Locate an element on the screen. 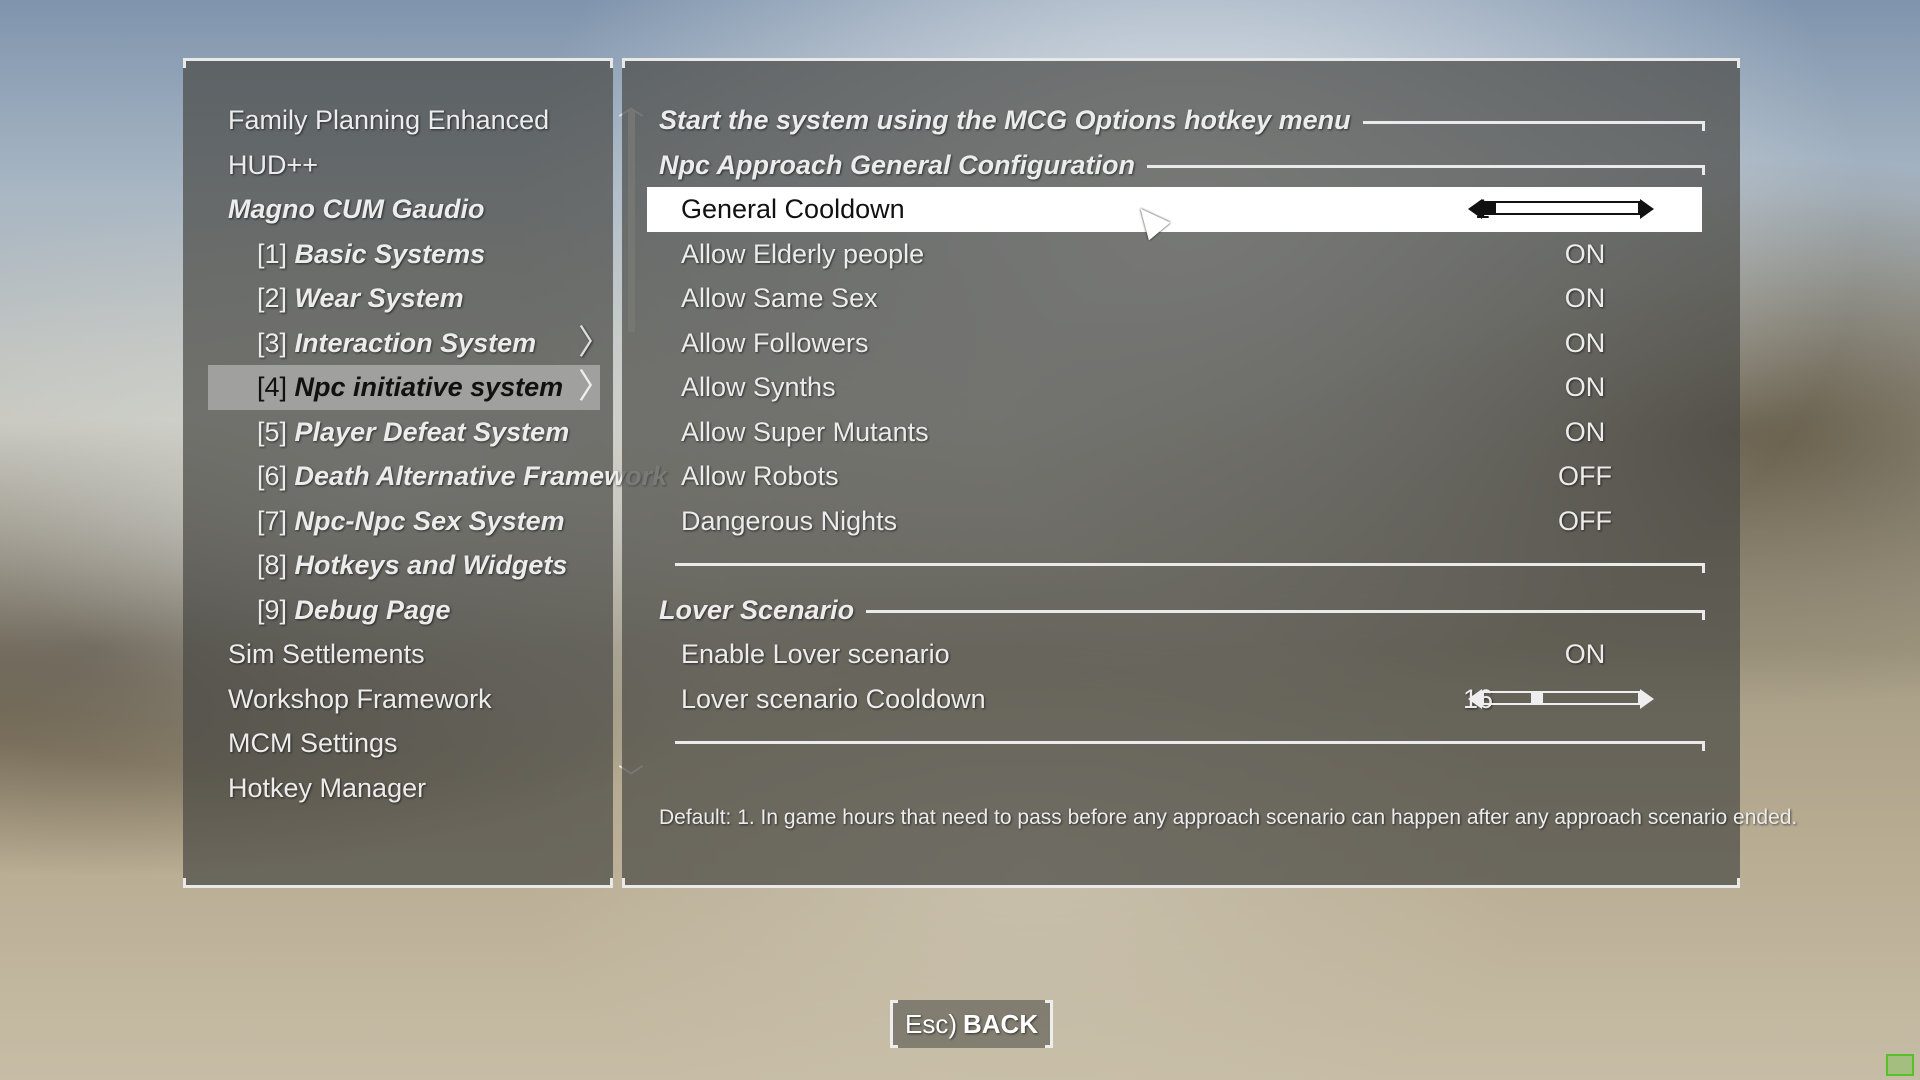 The height and width of the screenshot is (1080, 1920). mod-item-hud: HUD++ is located at coordinates (398, 165).